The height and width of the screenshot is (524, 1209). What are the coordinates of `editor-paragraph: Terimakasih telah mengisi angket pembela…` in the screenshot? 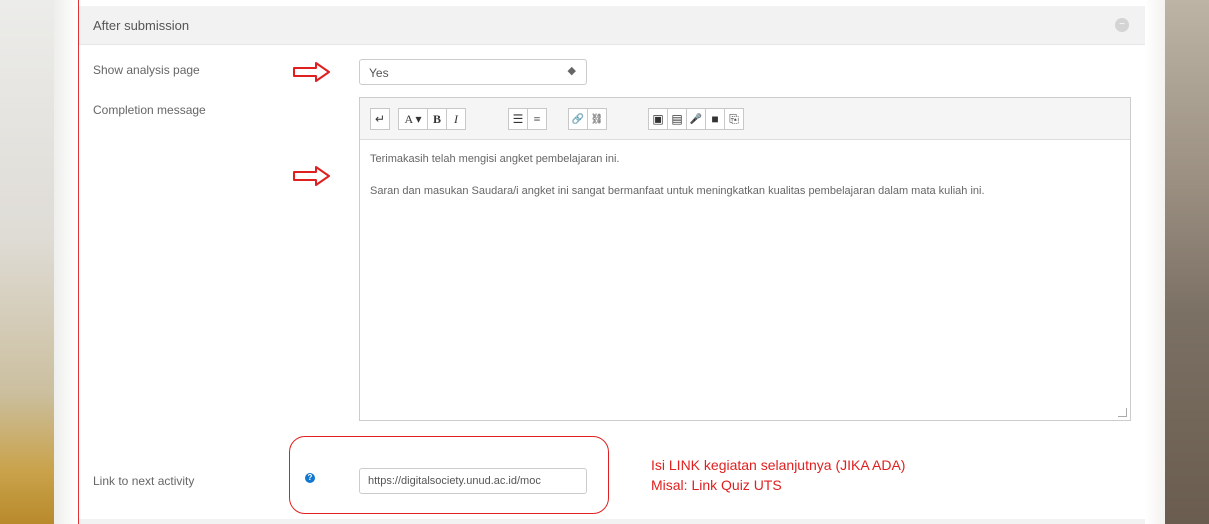 It's located at (495, 159).